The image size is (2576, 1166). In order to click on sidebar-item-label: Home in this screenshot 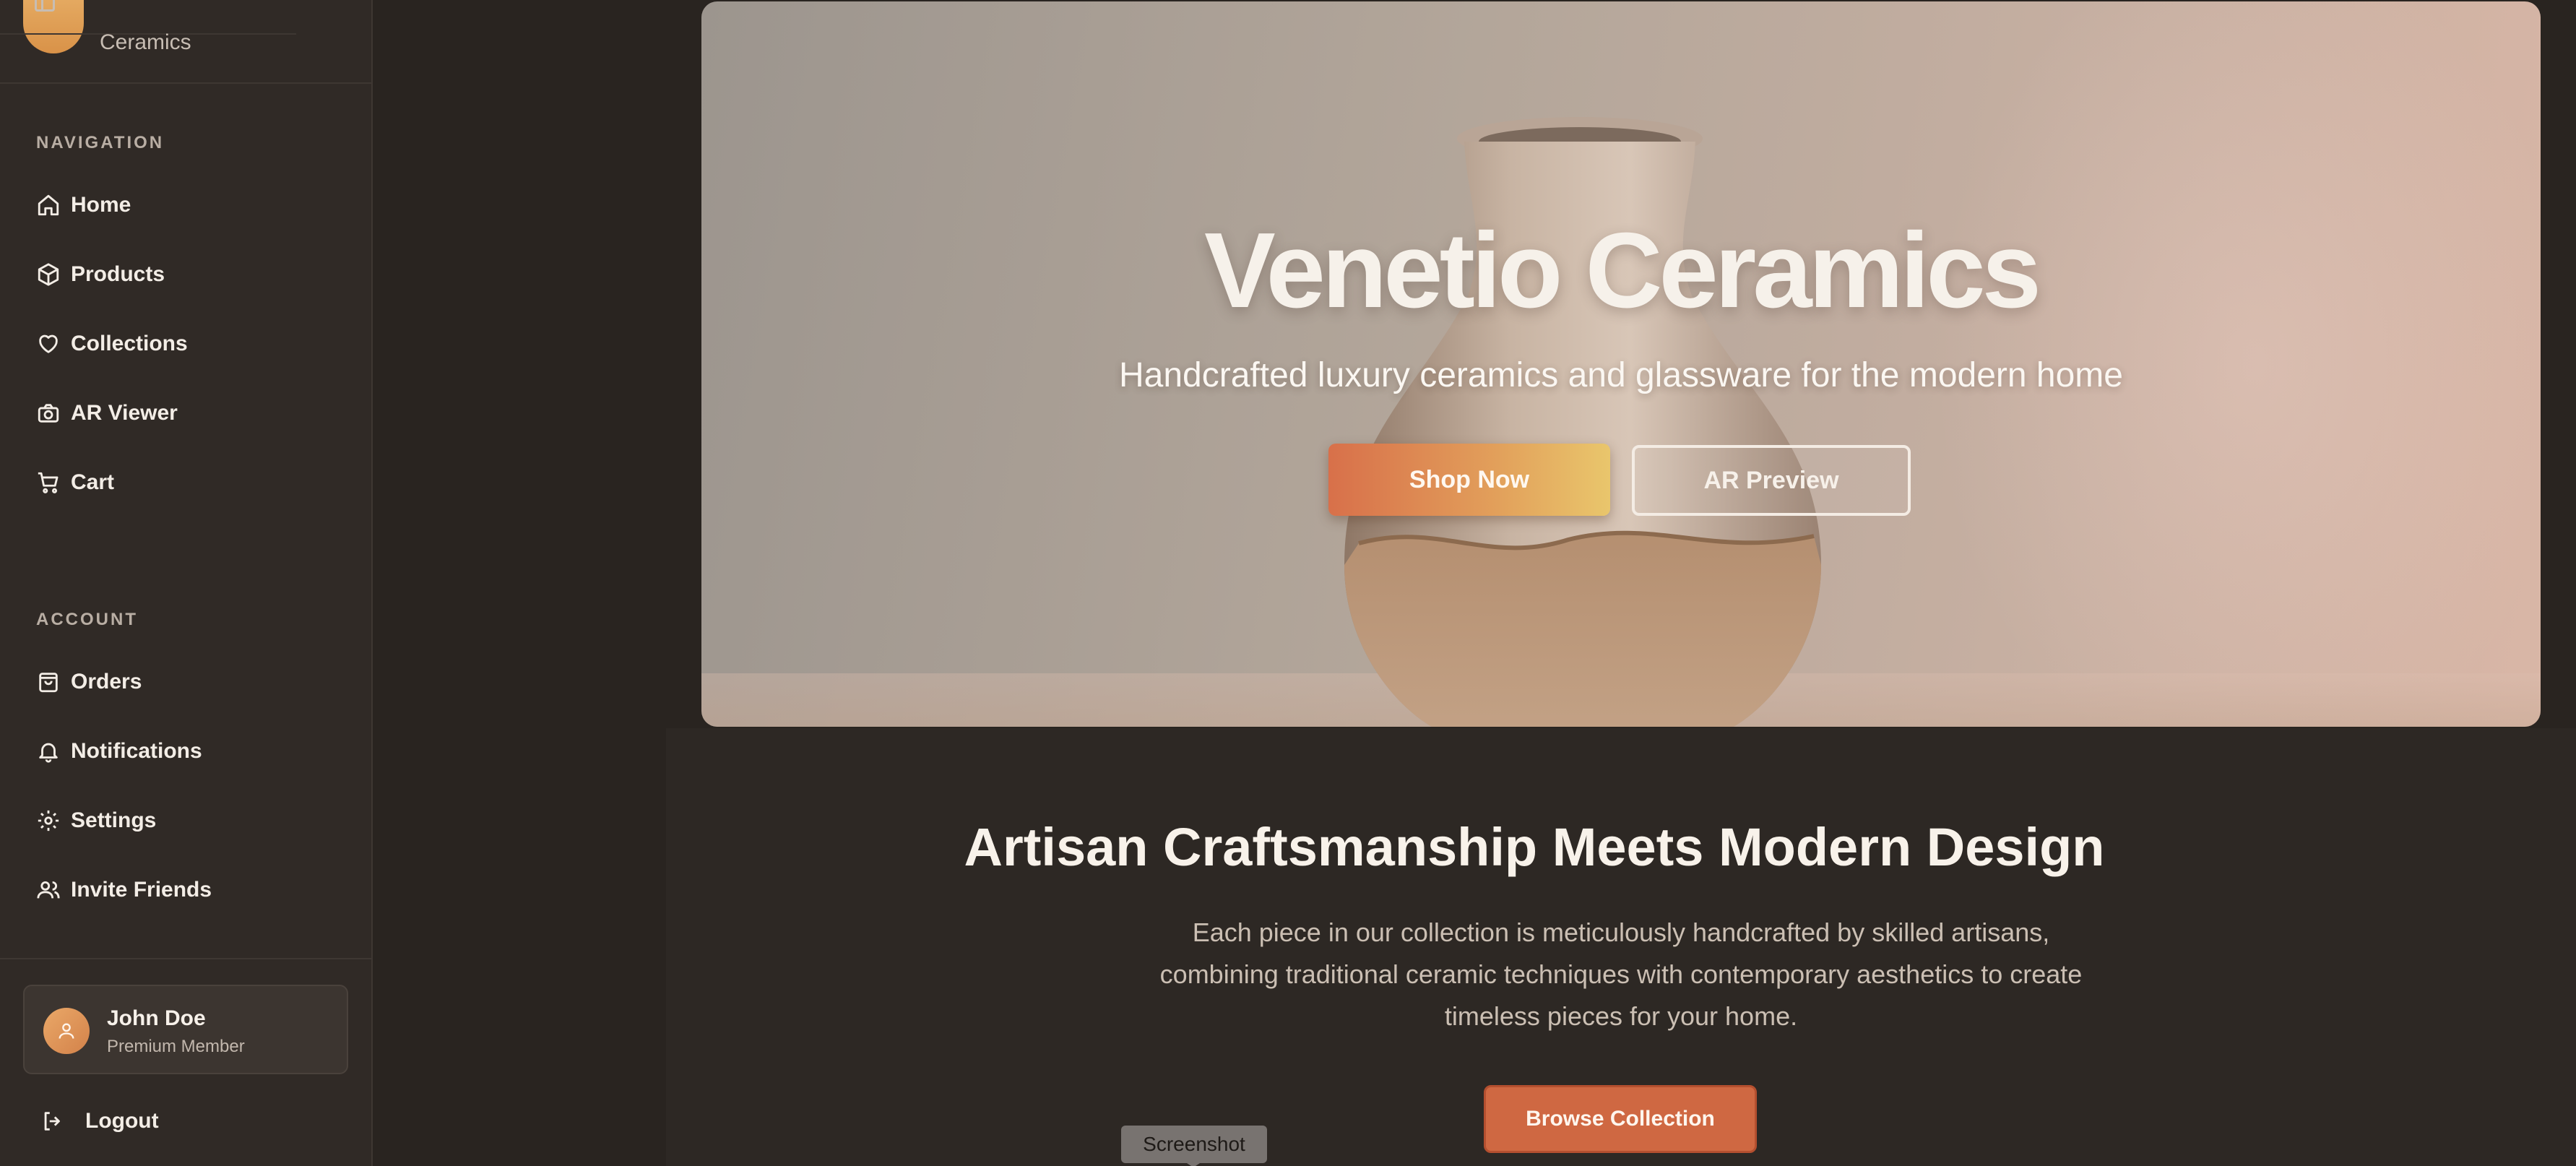, I will do `click(101, 205)`.